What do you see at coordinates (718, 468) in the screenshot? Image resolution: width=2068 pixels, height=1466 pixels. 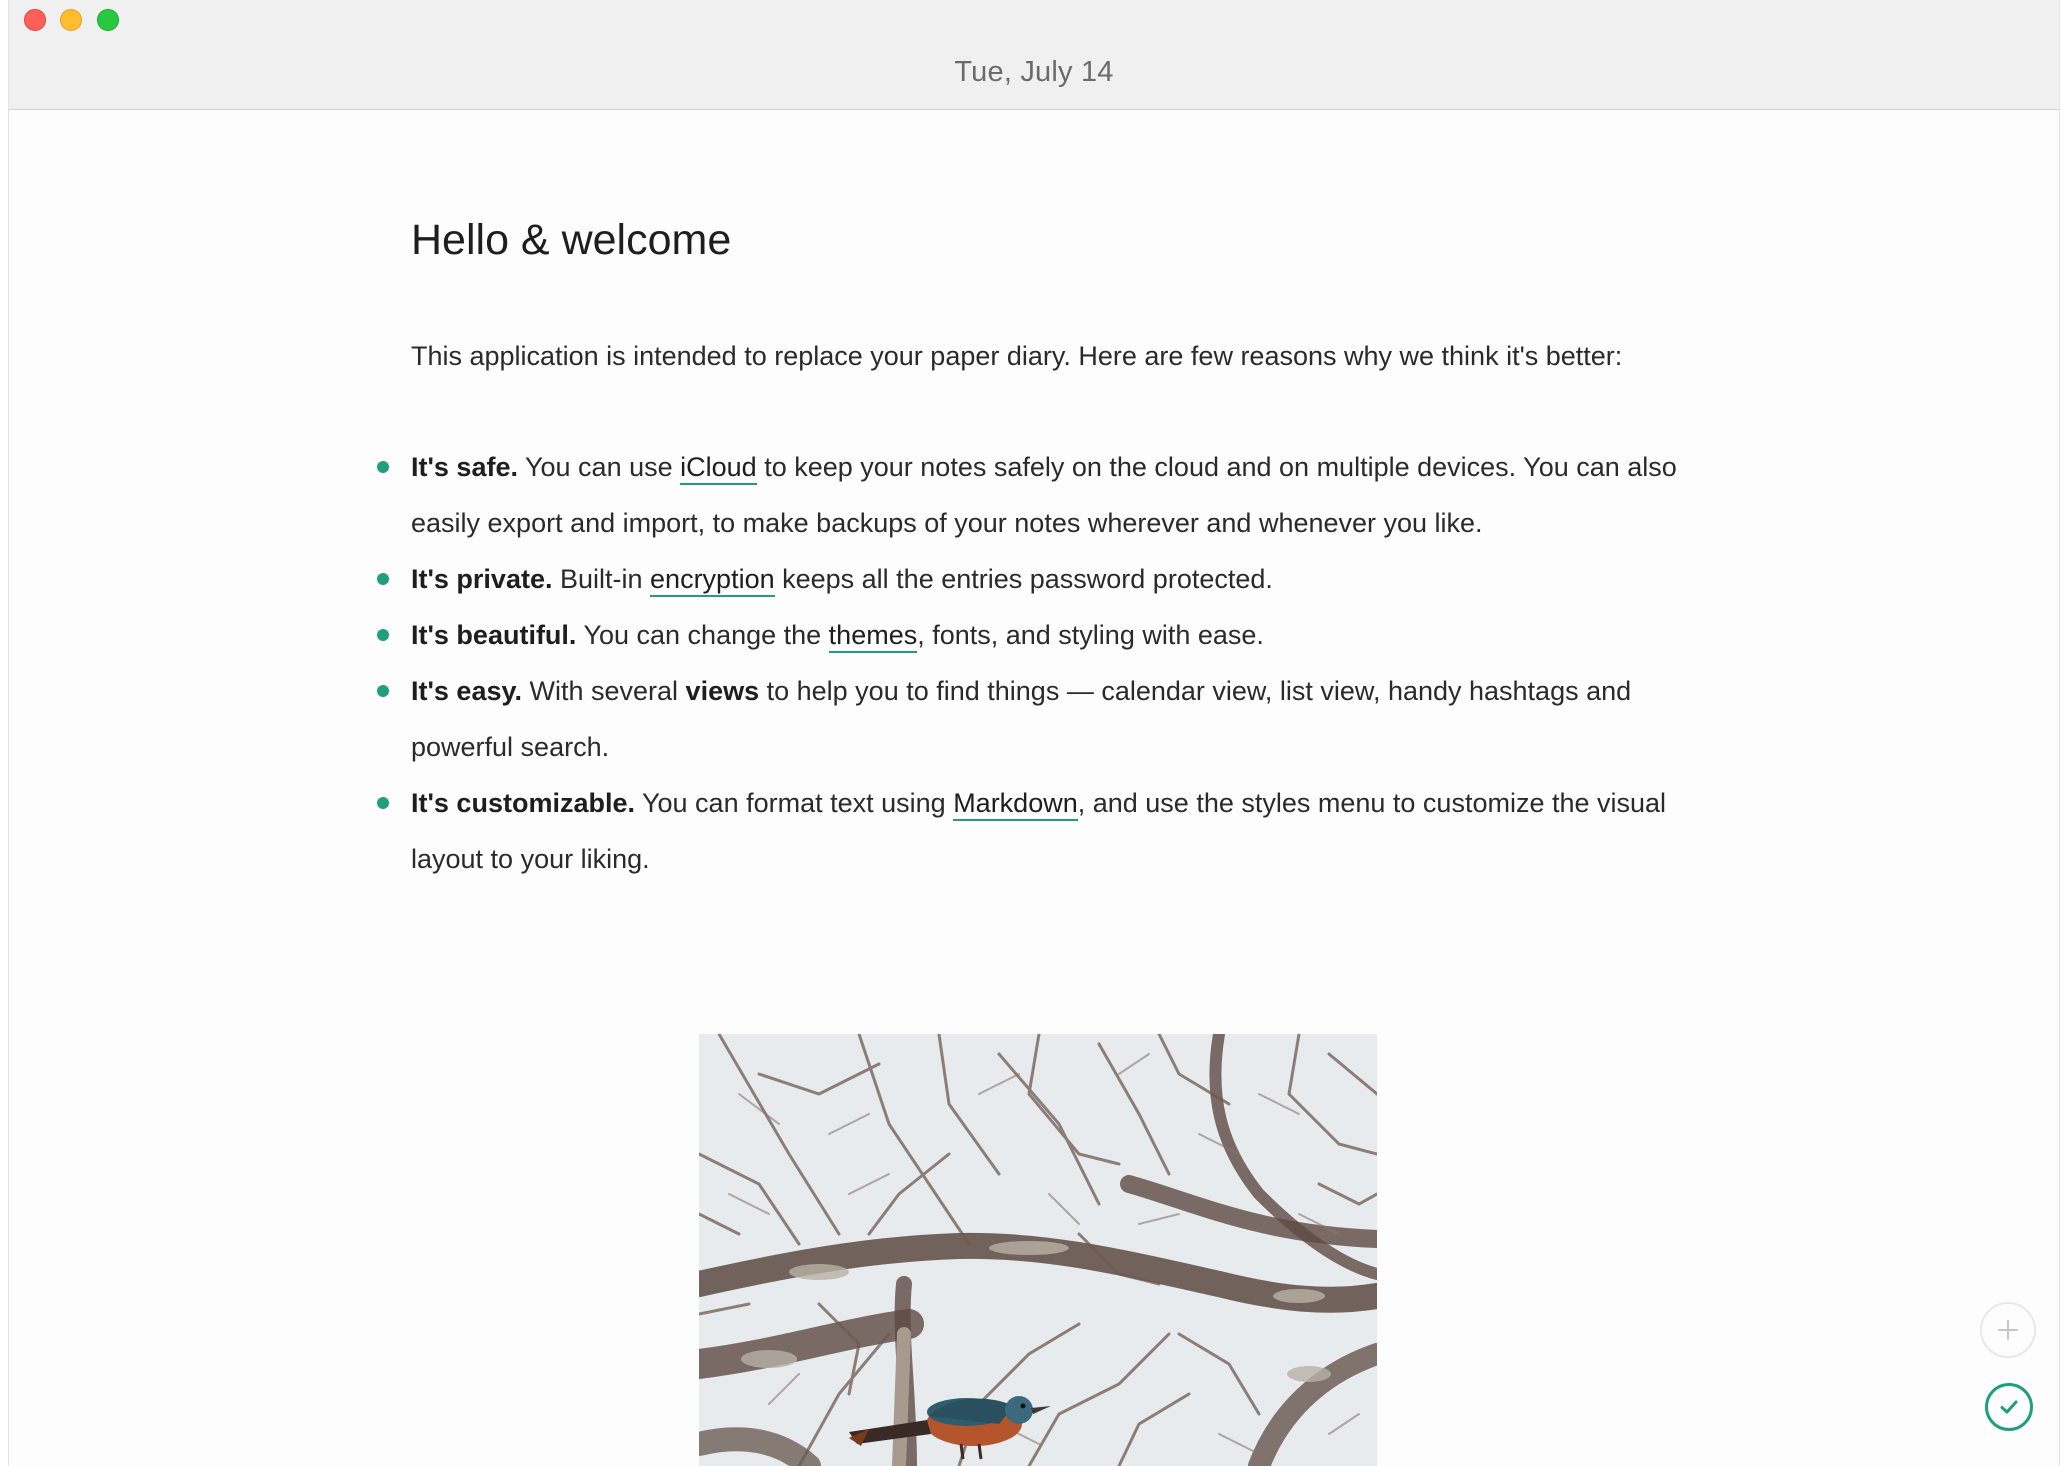 I see `icloud-link: iCloud` at bounding box center [718, 468].